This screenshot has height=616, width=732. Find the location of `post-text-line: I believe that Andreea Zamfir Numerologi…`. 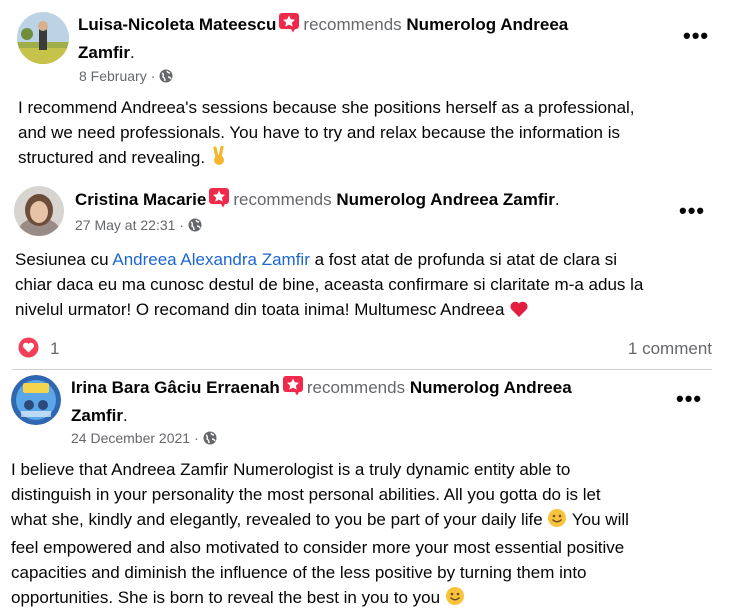

post-text-line: I believe that Andreea Zamfir Numerologi… is located at coordinates (291, 469).